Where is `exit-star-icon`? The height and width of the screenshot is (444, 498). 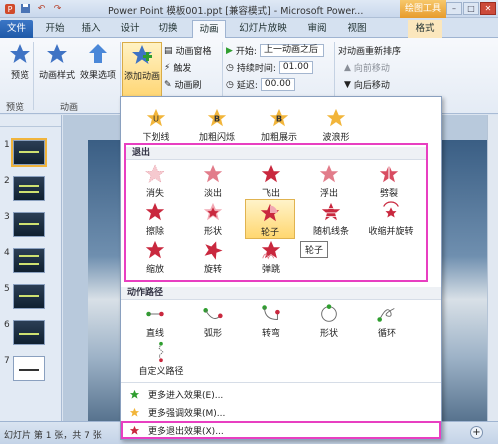 exit-star-icon is located at coordinates (134, 430).